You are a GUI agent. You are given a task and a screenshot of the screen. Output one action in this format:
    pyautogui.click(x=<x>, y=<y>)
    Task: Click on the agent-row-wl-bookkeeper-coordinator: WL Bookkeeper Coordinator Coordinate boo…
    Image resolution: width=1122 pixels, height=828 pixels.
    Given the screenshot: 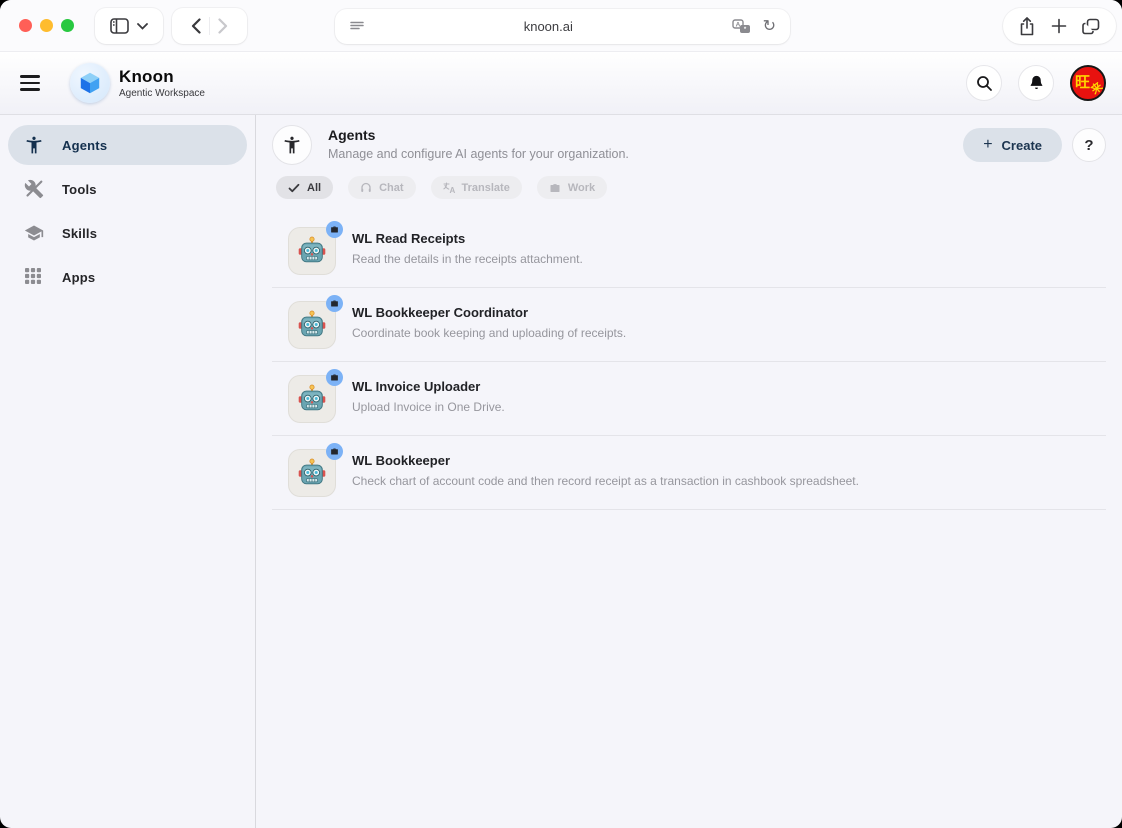 What is the action you would take?
    pyautogui.click(x=689, y=325)
    